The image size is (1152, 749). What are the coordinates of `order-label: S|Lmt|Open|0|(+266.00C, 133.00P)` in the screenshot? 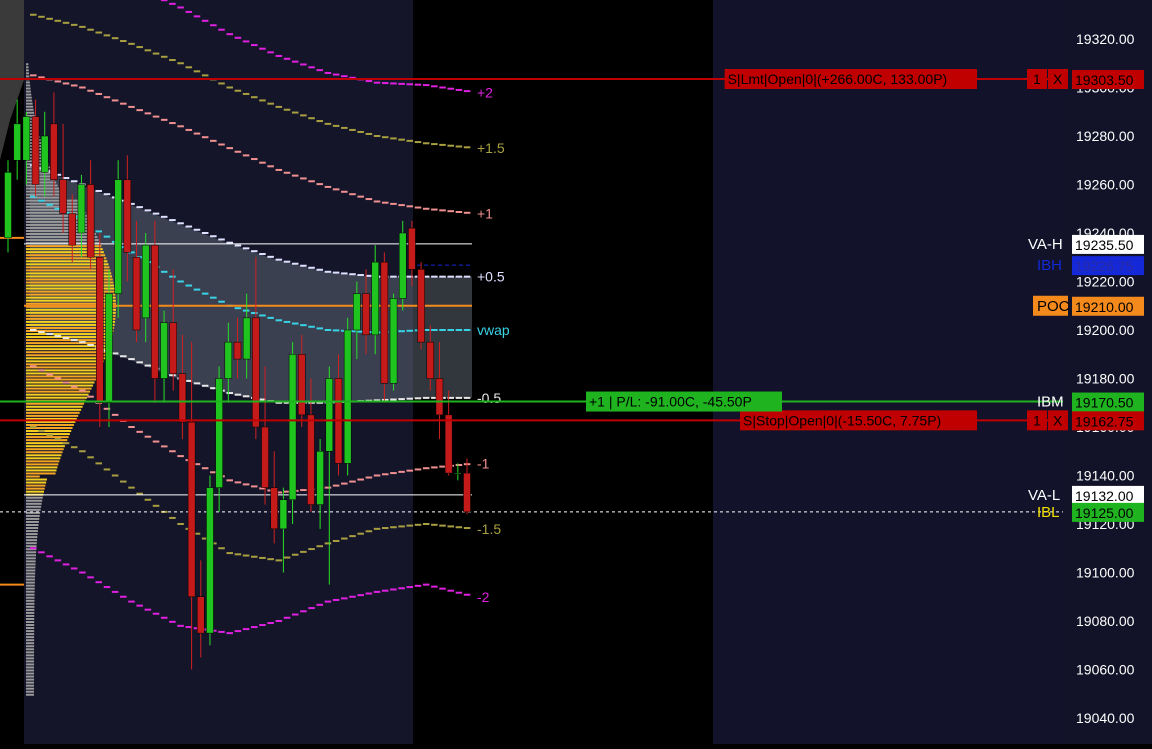 It's located at (838, 79).